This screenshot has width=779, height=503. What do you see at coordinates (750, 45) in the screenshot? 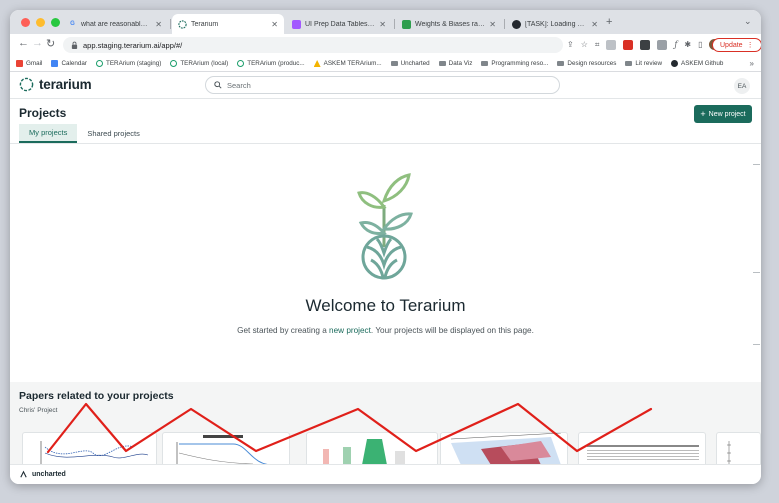
I see `more-vert-icon: ⋮` at bounding box center [750, 45].